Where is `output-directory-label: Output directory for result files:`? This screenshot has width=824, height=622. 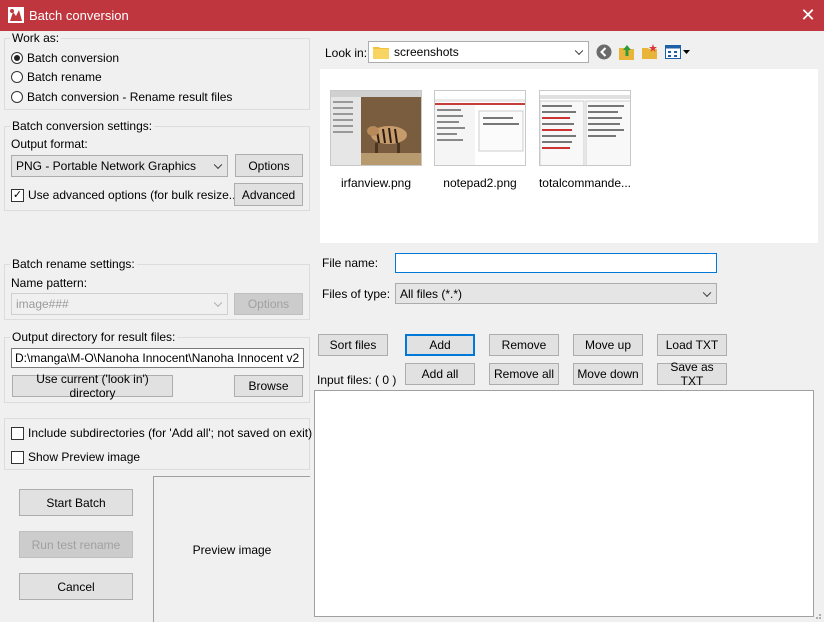 output-directory-label: Output directory for result files: is located at coordinates (94, 337).